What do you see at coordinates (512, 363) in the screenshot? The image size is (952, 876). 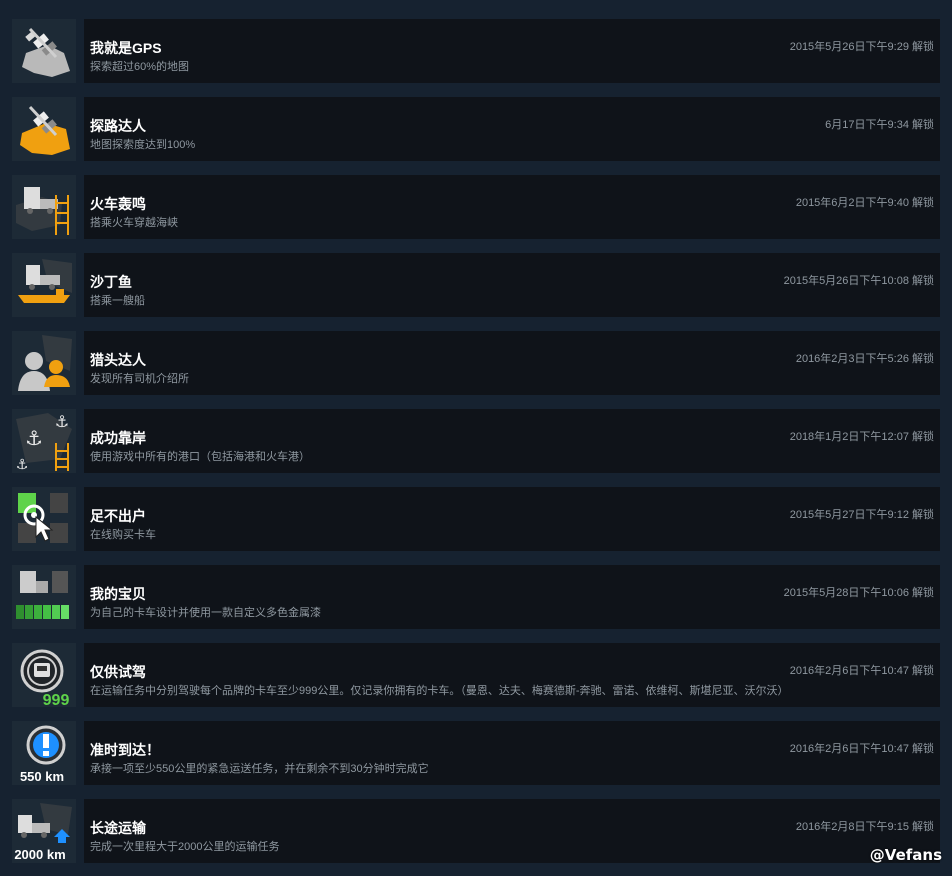 I see `achievement-panel: 猎头达人 发现所有司机介绍所 2016年2月3日下午5:26 解锁` at bounding box center [512, 363].